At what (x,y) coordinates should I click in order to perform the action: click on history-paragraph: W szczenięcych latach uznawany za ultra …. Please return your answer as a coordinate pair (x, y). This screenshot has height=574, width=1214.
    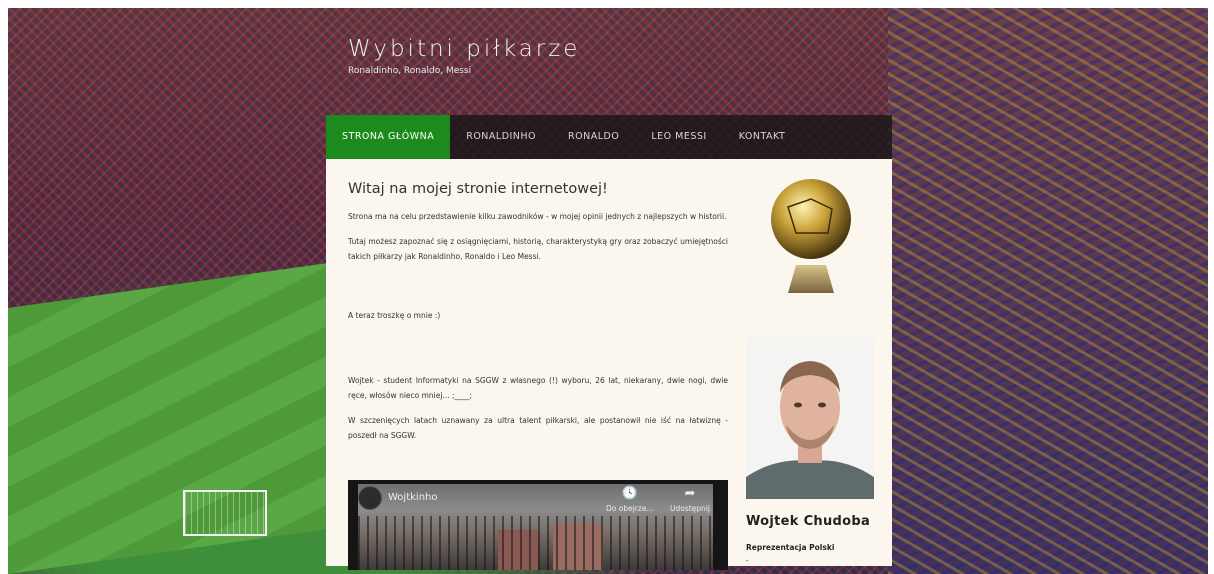
    Looking at the image, I should click on (538, 428).